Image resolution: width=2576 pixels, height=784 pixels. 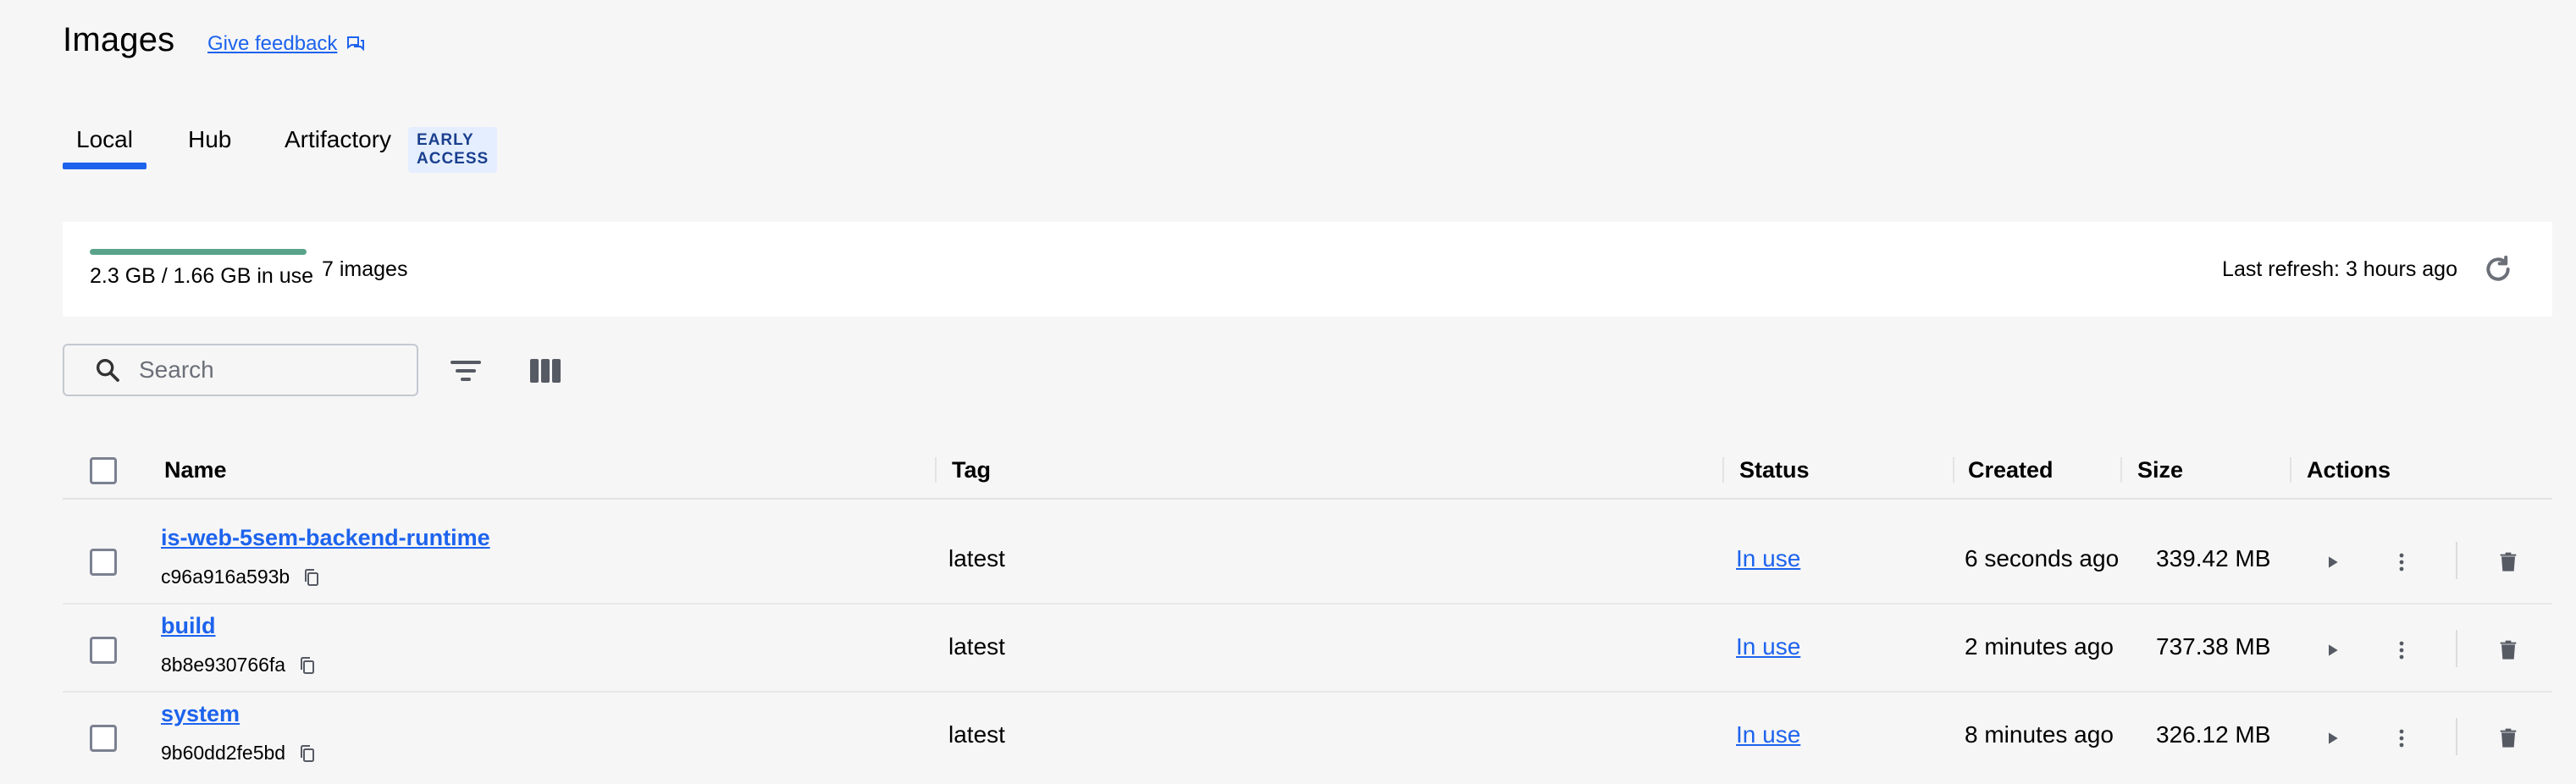 I want to click on image-created: 8 minutes ago, so click(x=2039, y=734).